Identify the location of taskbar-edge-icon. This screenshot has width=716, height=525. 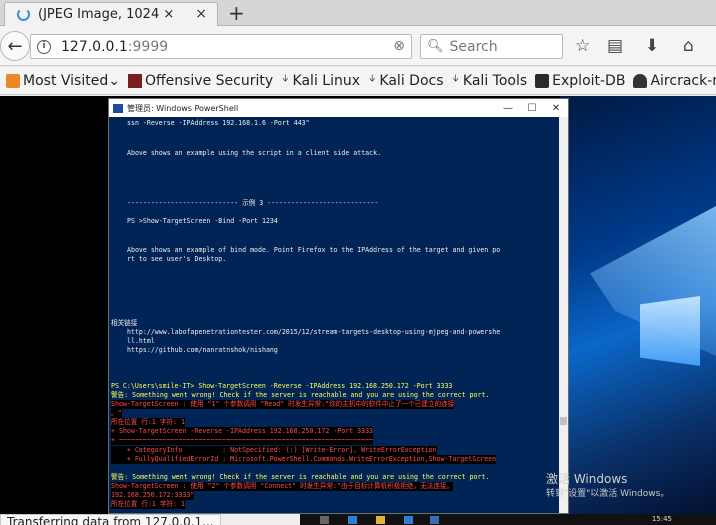
(352, 520).